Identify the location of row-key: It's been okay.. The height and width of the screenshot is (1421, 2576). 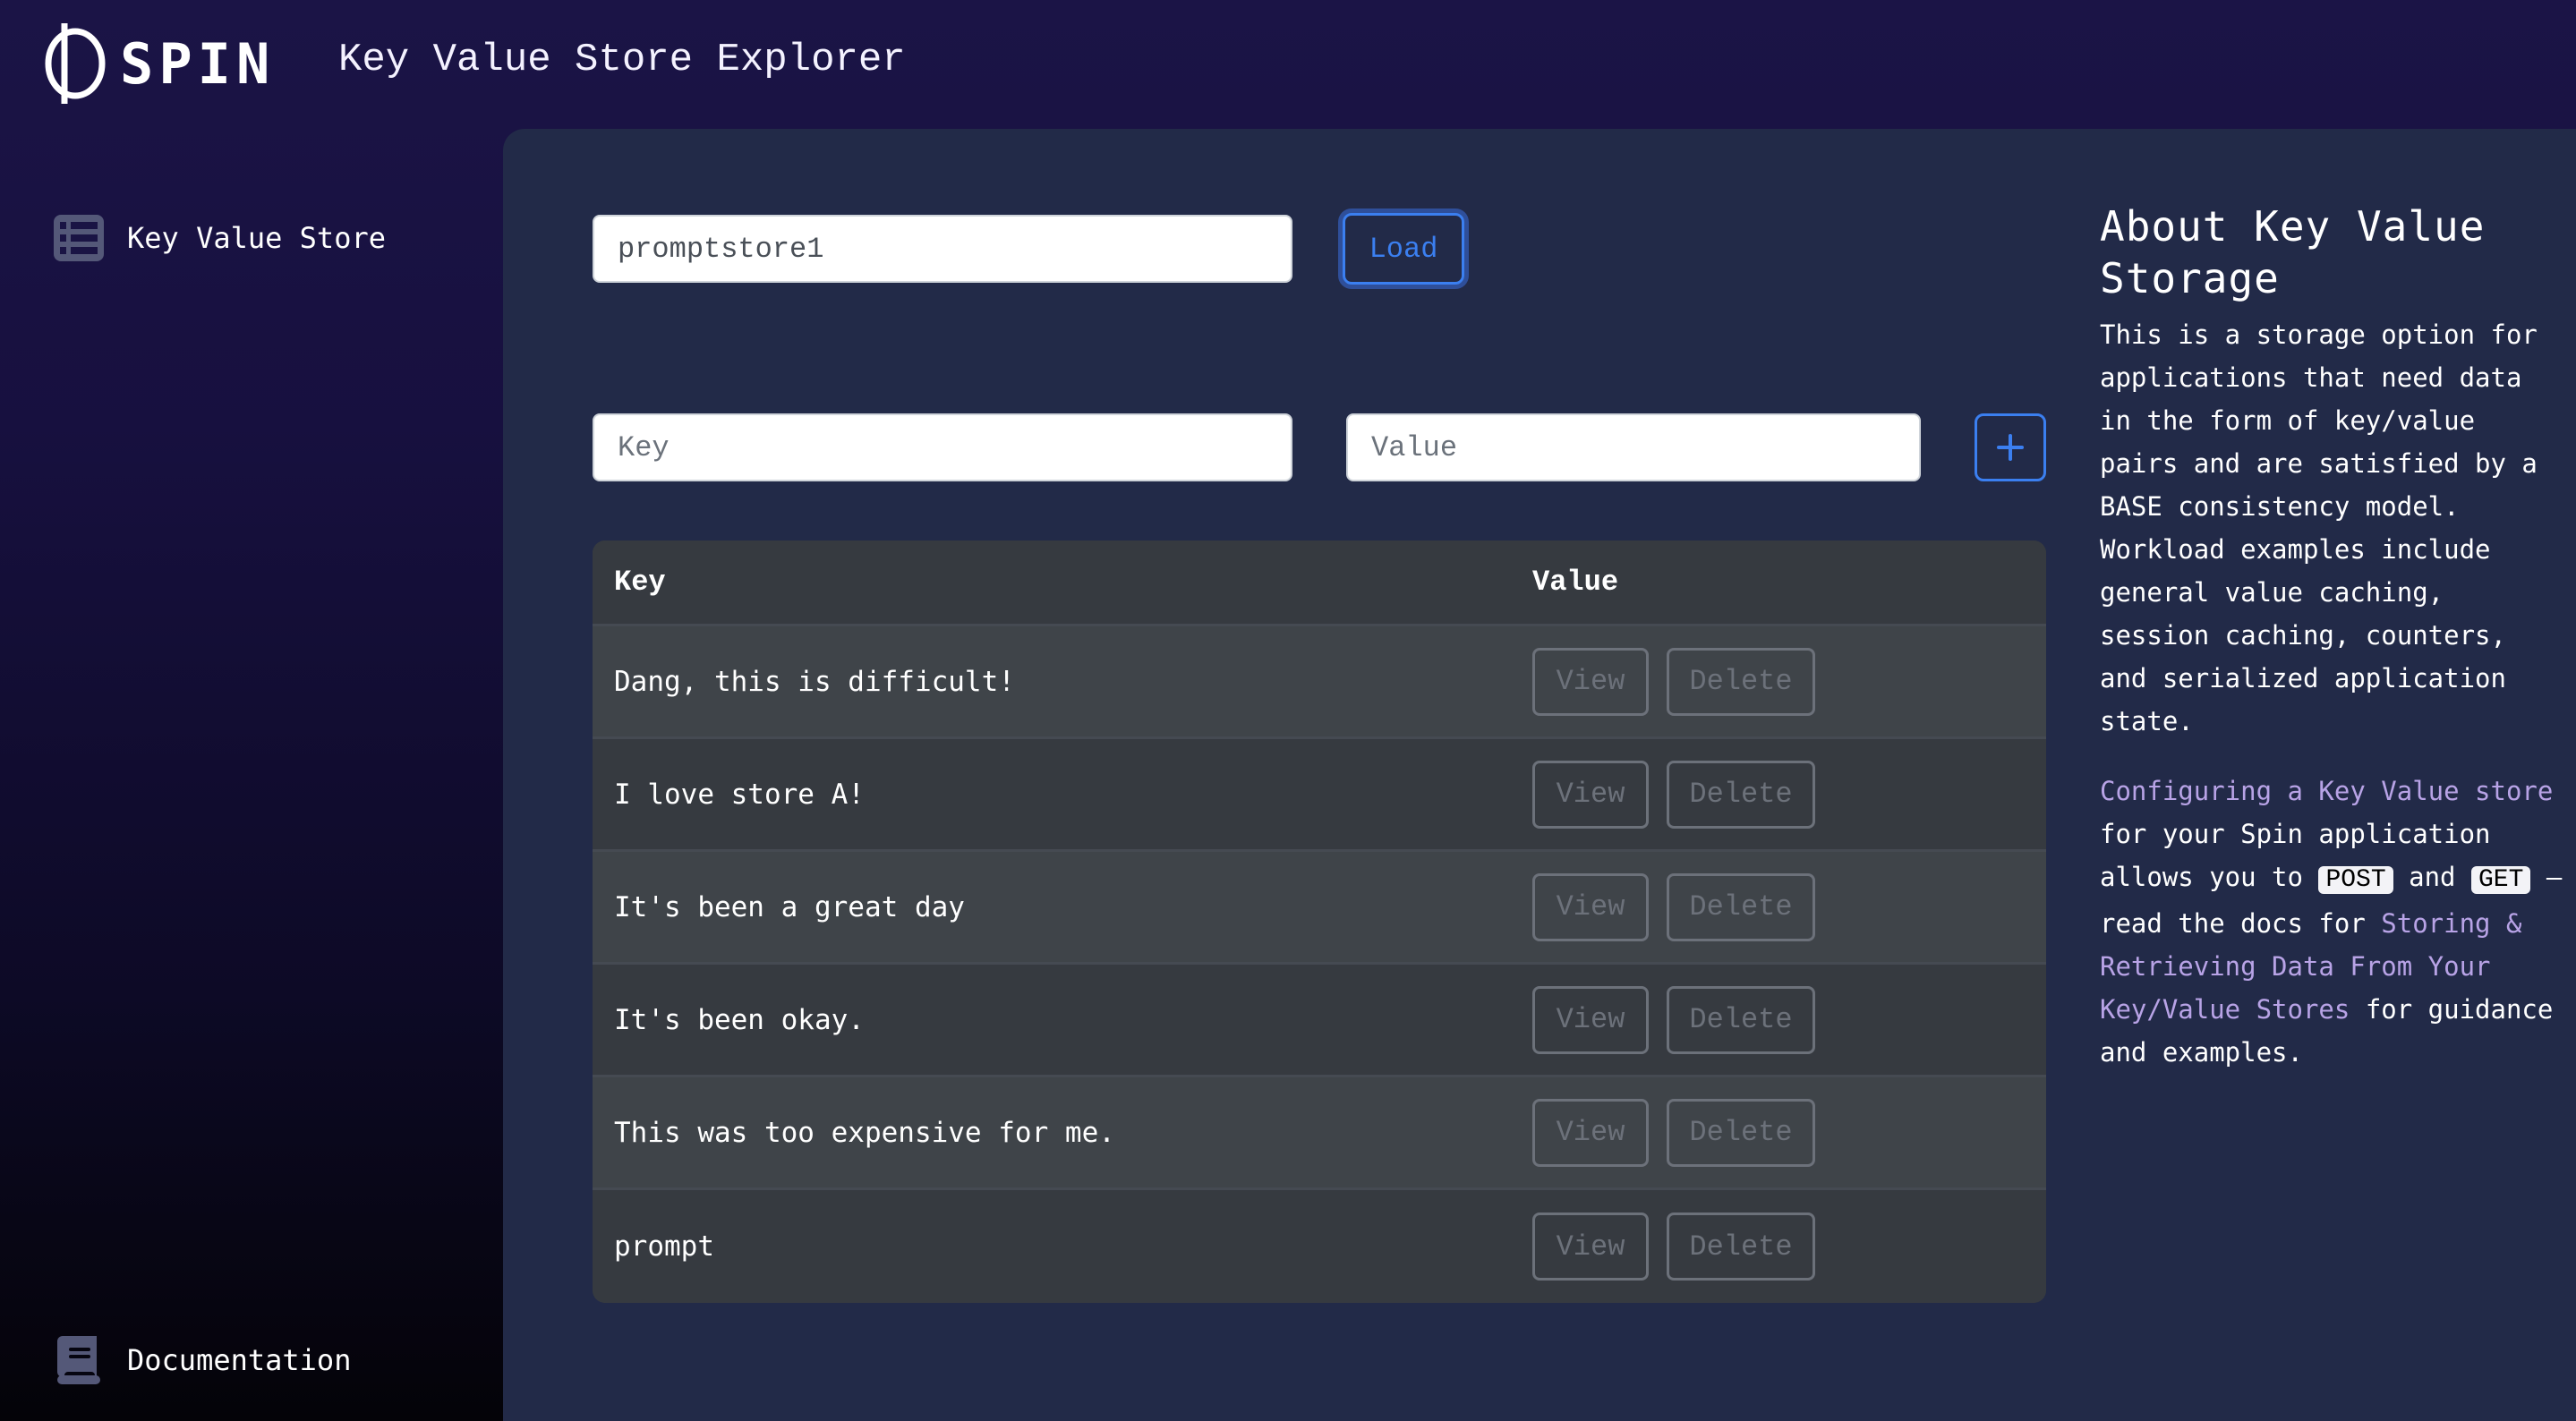
(739, 1019).